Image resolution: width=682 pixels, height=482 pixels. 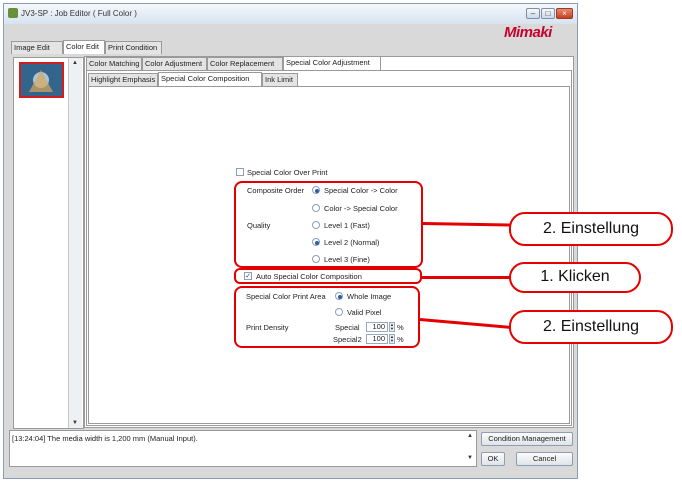 I want to click on cancel-button: Cancel, so click(x=544, y=459).